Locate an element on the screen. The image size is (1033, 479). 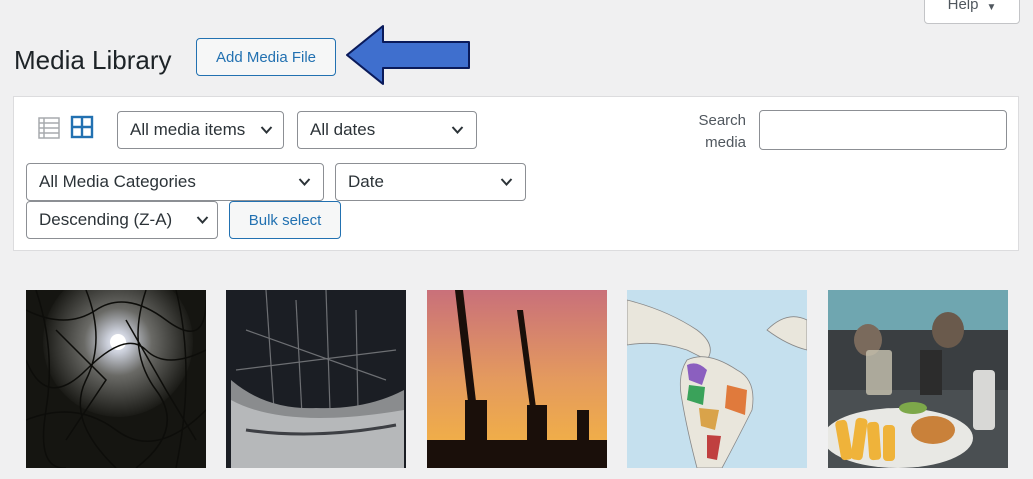
add-media-file-button: Add Media File is located at coordinates (266, 57).